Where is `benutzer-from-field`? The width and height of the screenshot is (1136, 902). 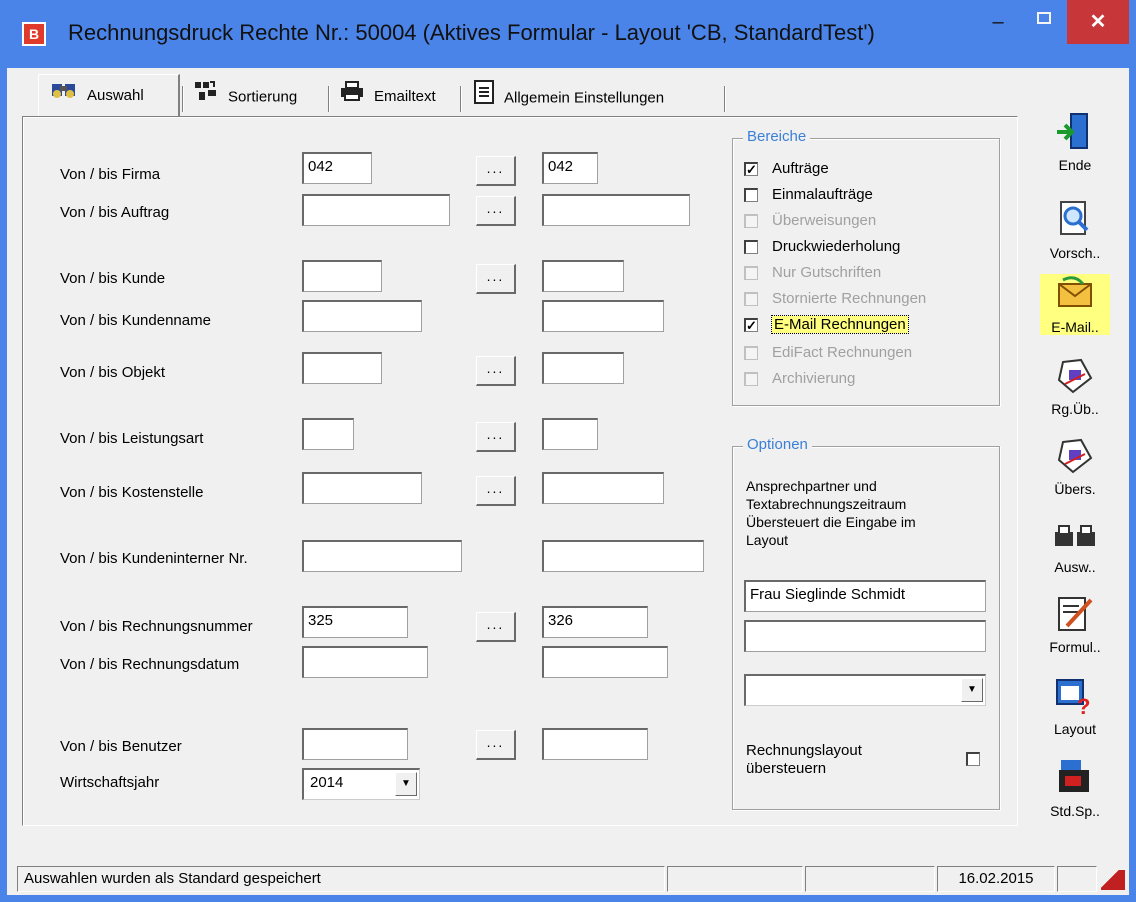
benutzer-from-field is located at coordinates (355, 744).